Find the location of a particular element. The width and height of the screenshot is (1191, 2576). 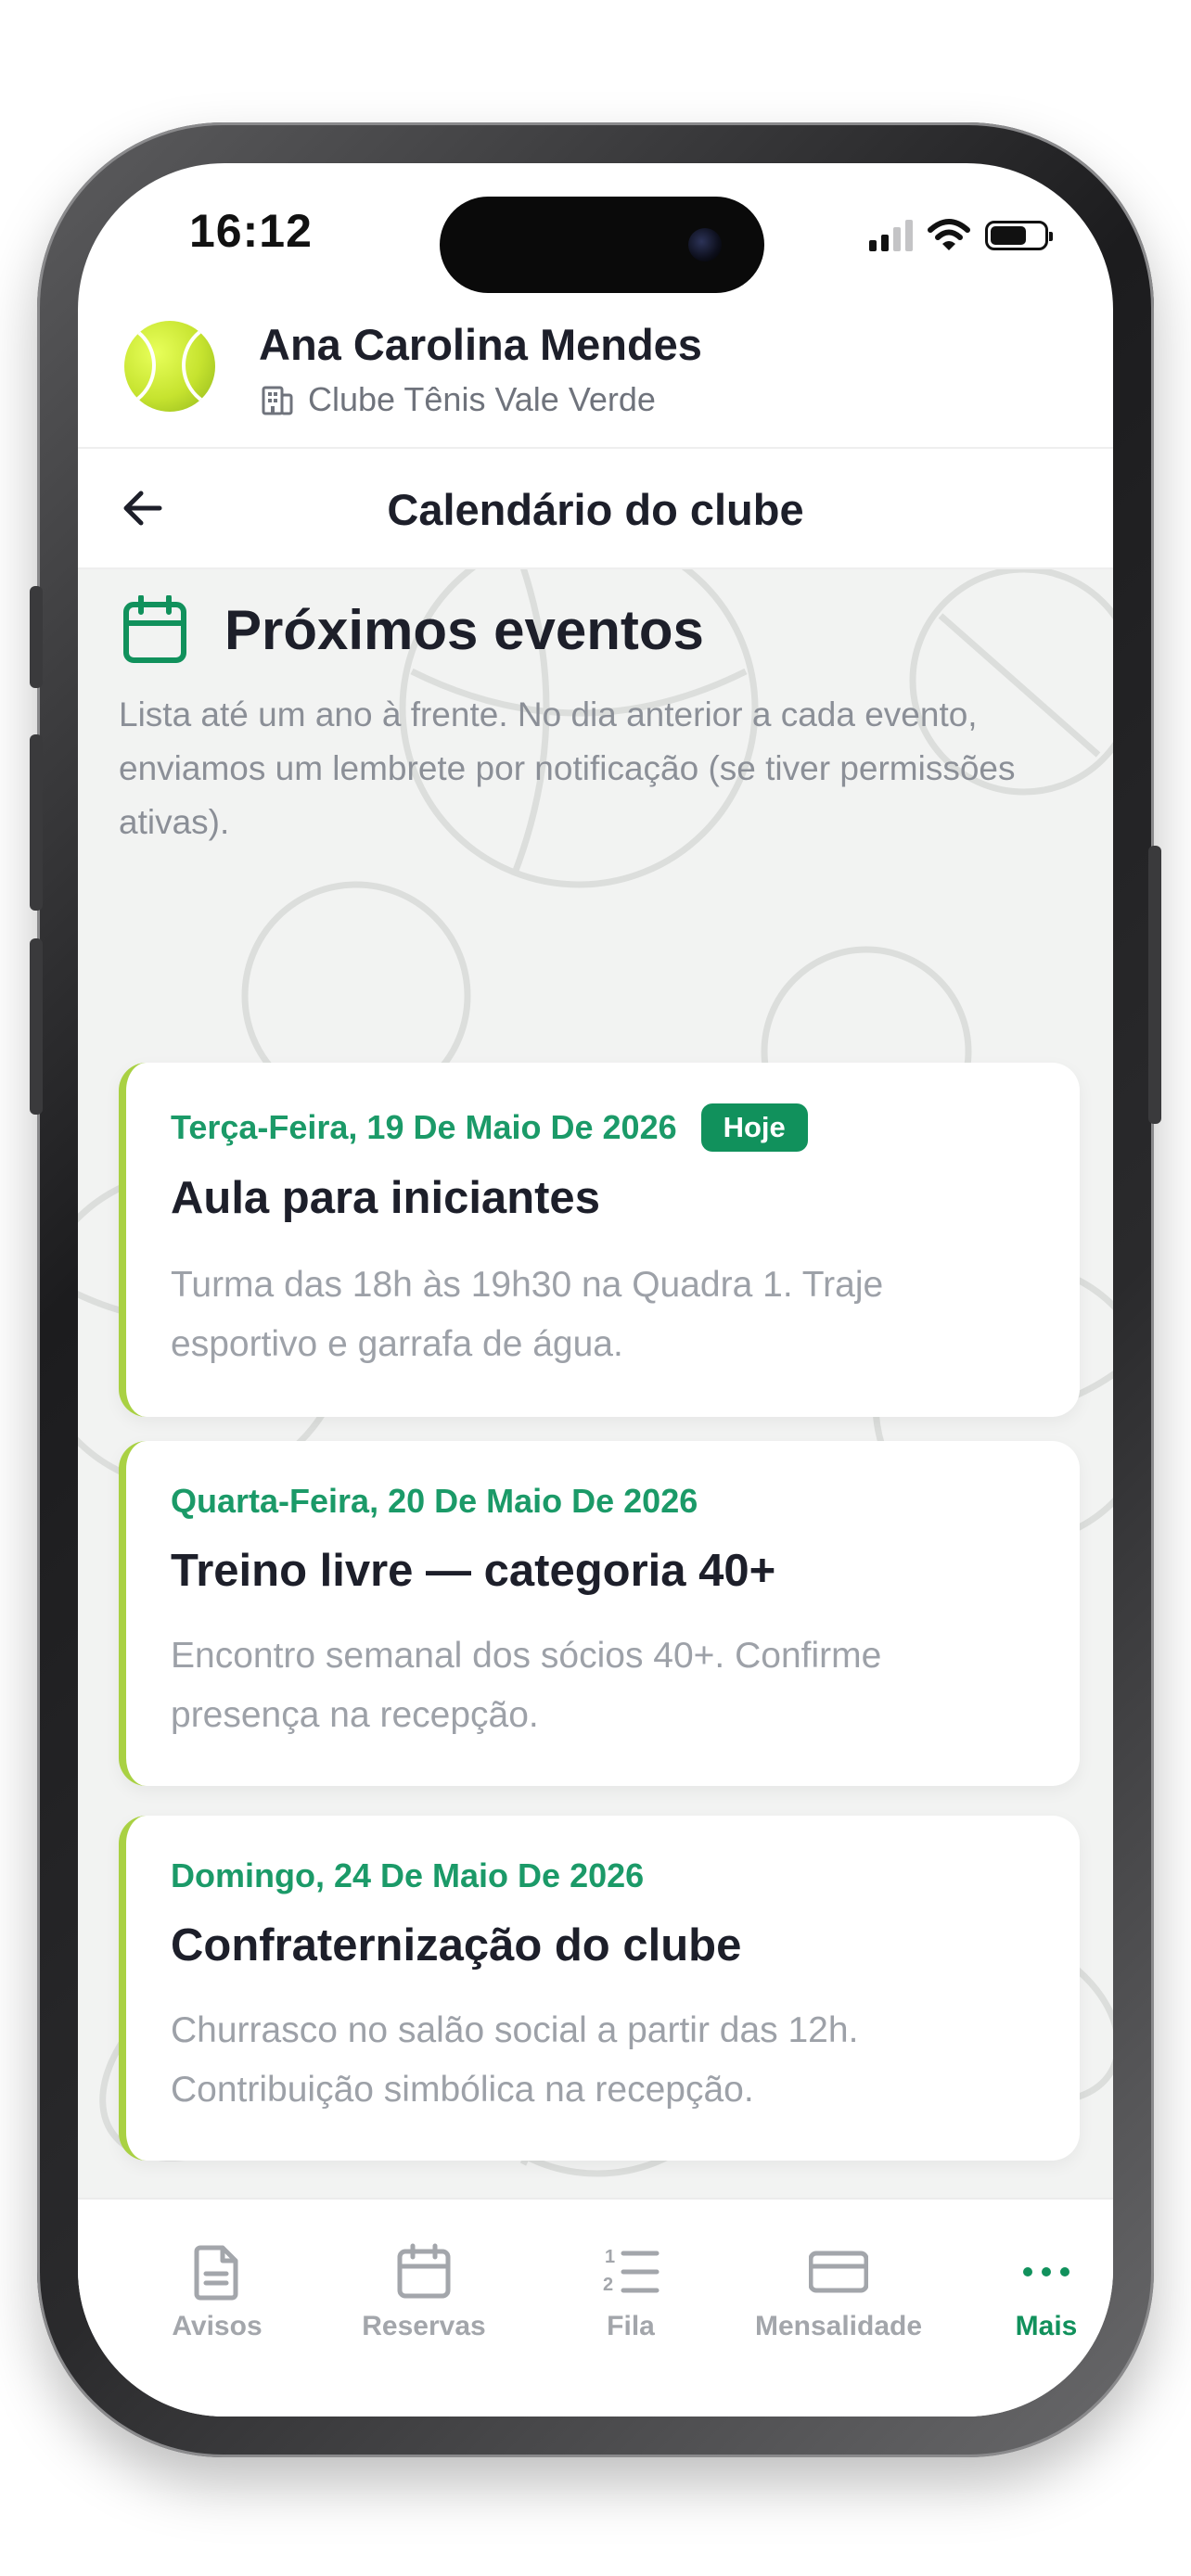

tab-mensalidade: Mensalidade is located at coordinates (838, 2292).